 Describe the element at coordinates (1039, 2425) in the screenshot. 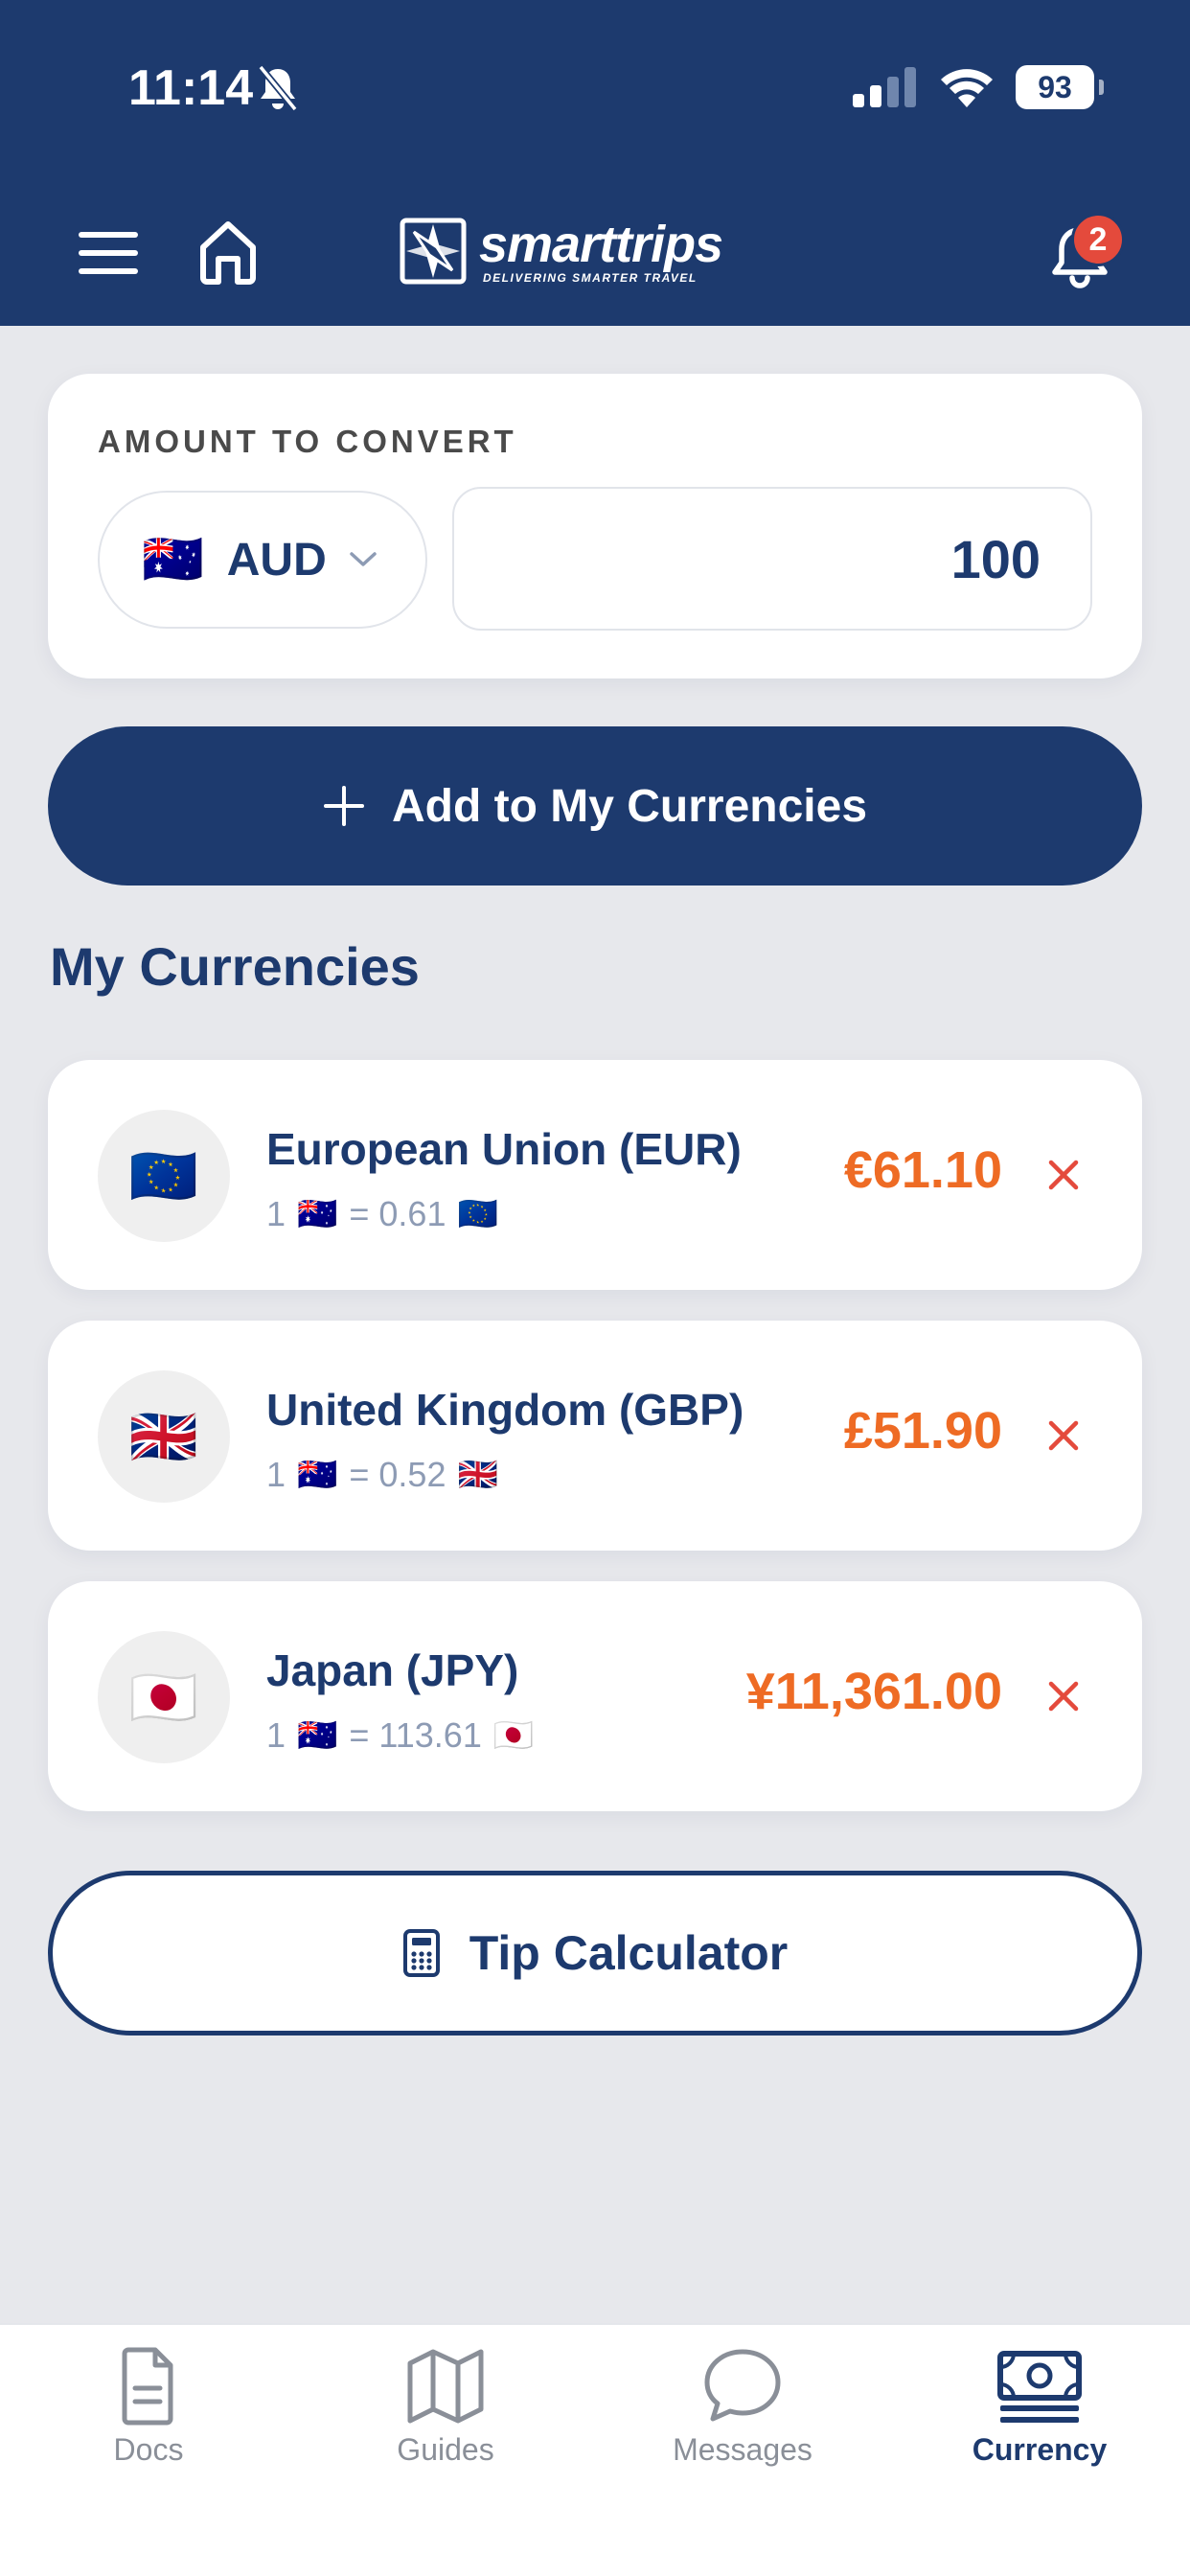

I see `tab-currency: Currency` at that location.